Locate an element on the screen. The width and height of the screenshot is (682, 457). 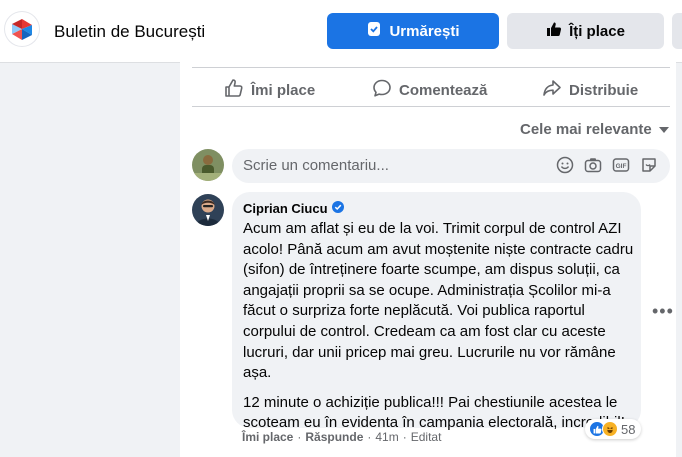
verified-icon is located at coordinates (337, 208).